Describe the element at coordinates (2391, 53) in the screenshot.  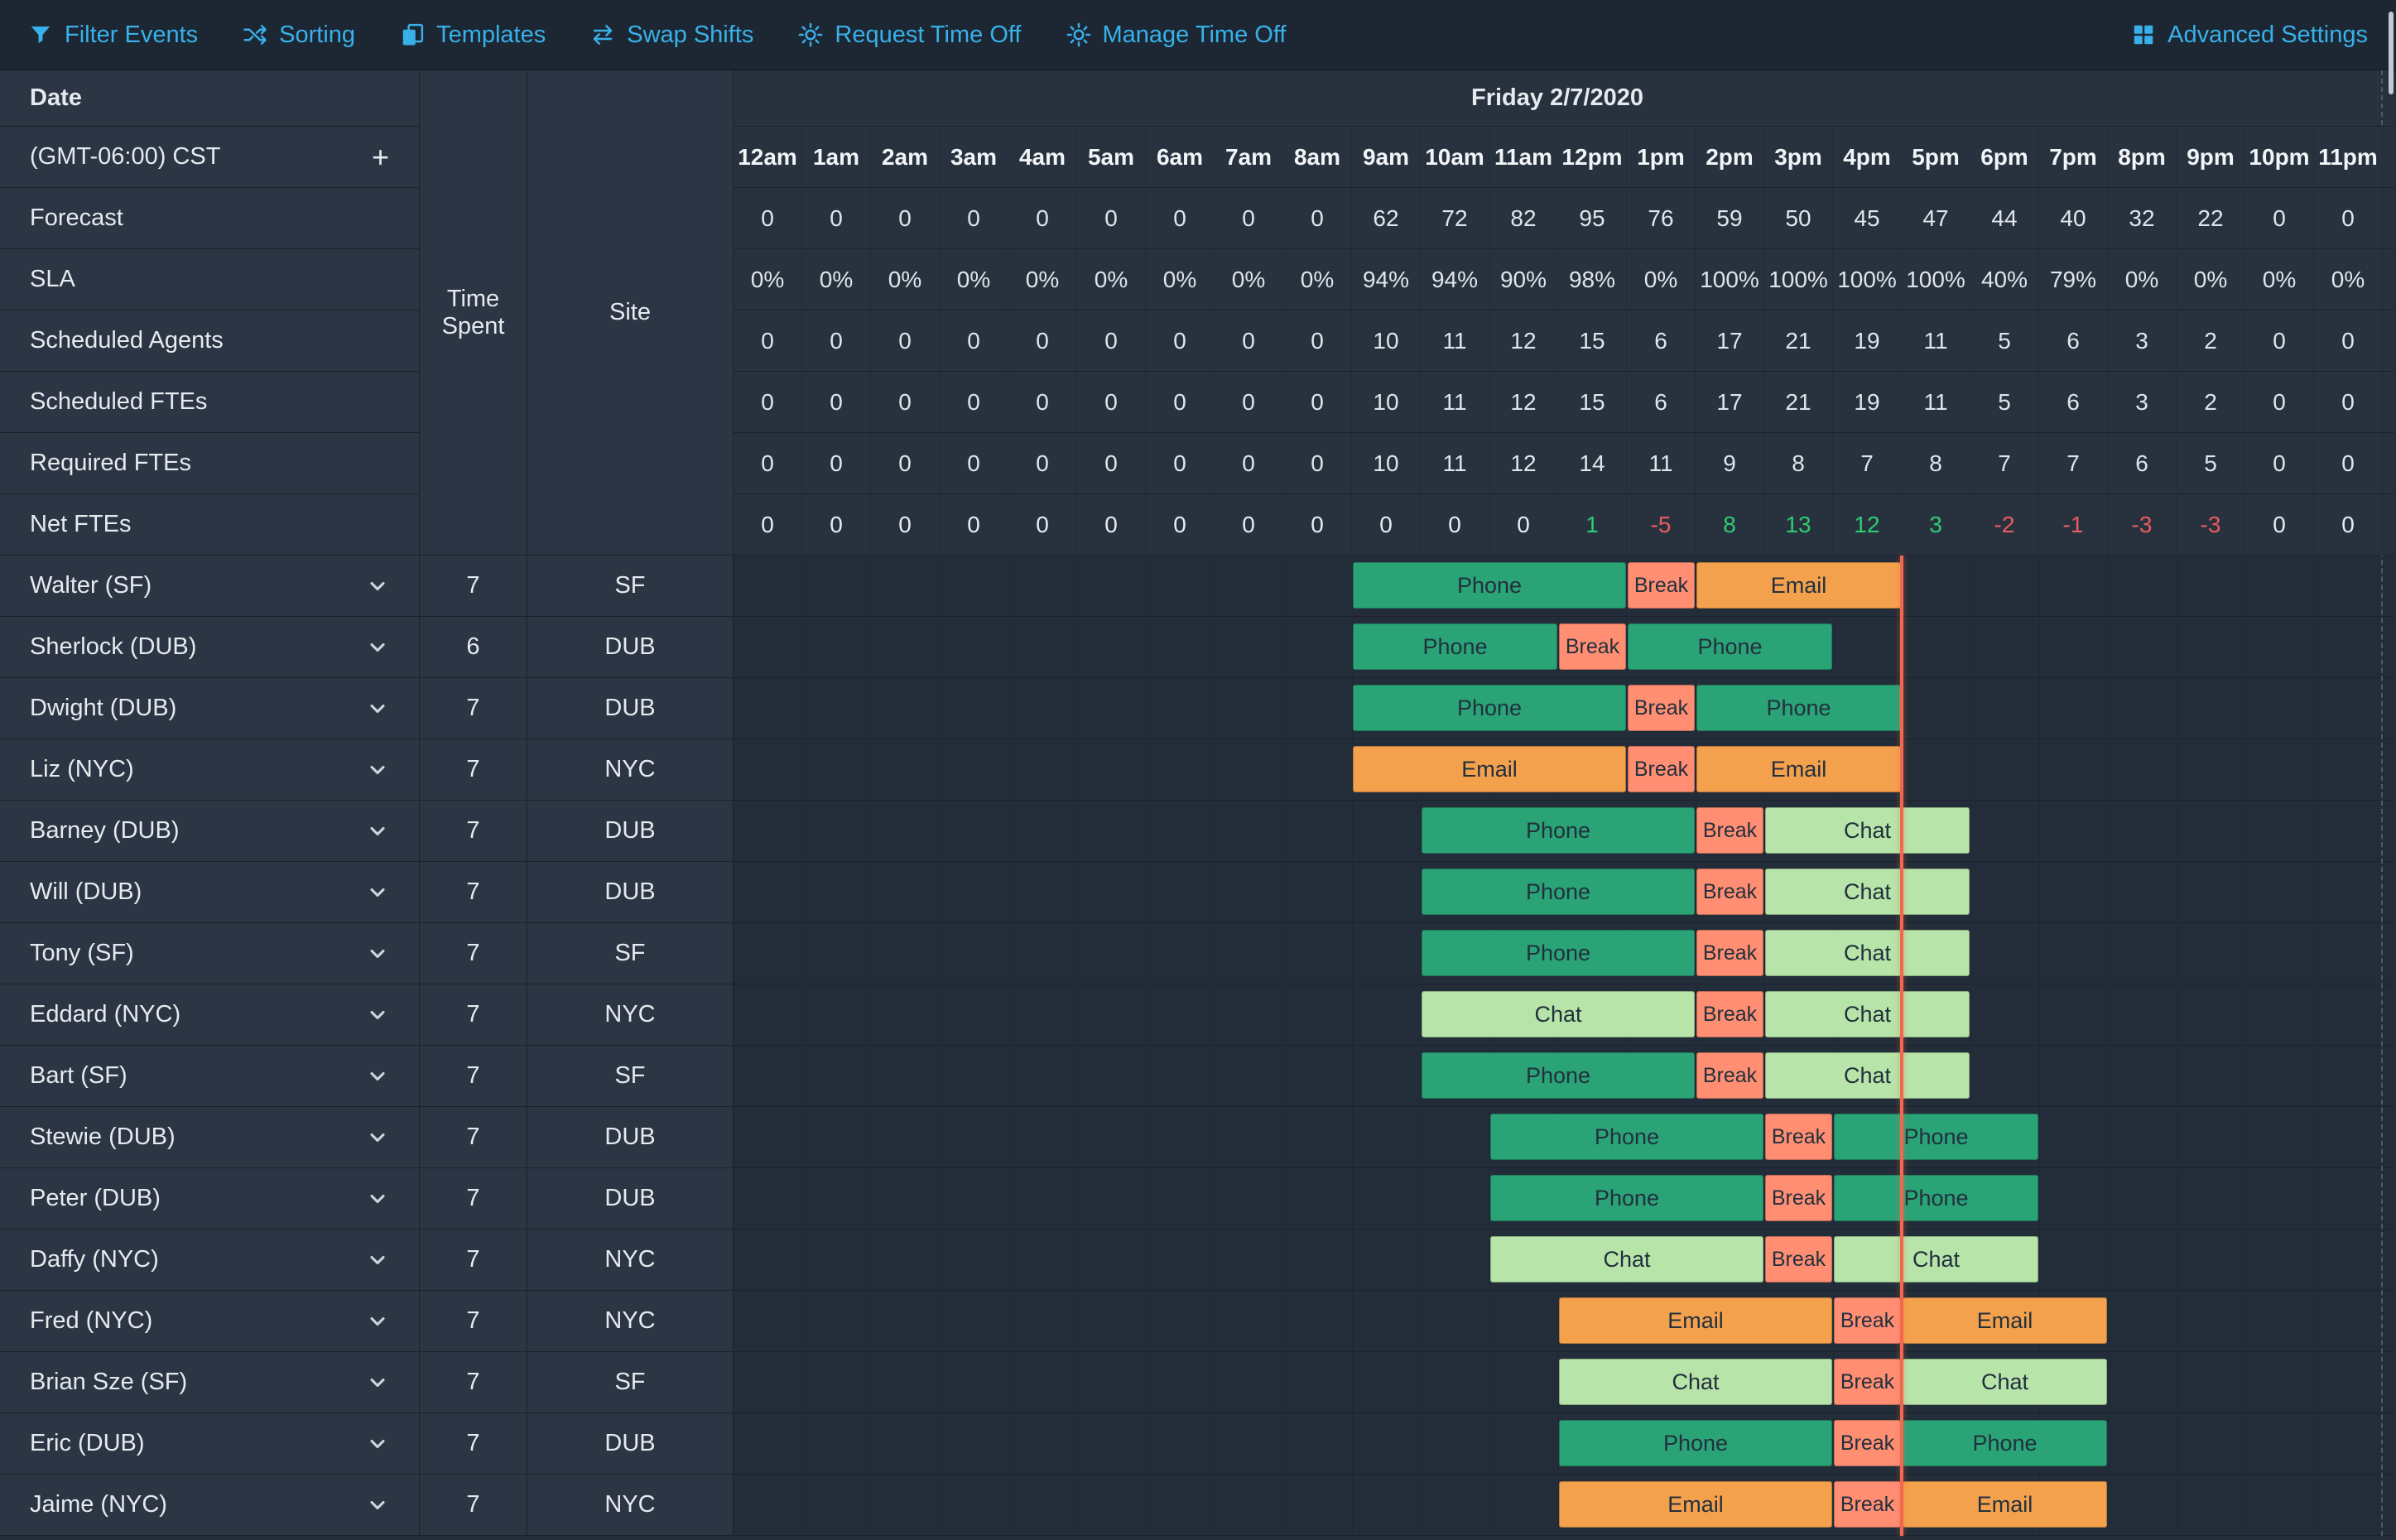
I see `scrollbar-thumb` at that location.